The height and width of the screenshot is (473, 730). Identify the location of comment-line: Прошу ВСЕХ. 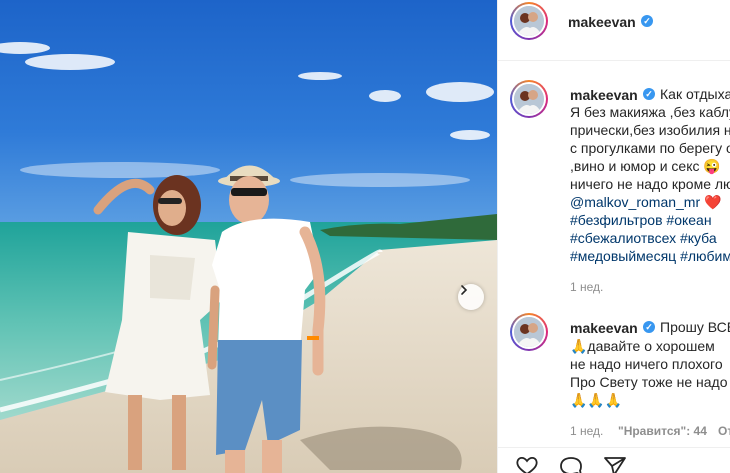
(695, 327).